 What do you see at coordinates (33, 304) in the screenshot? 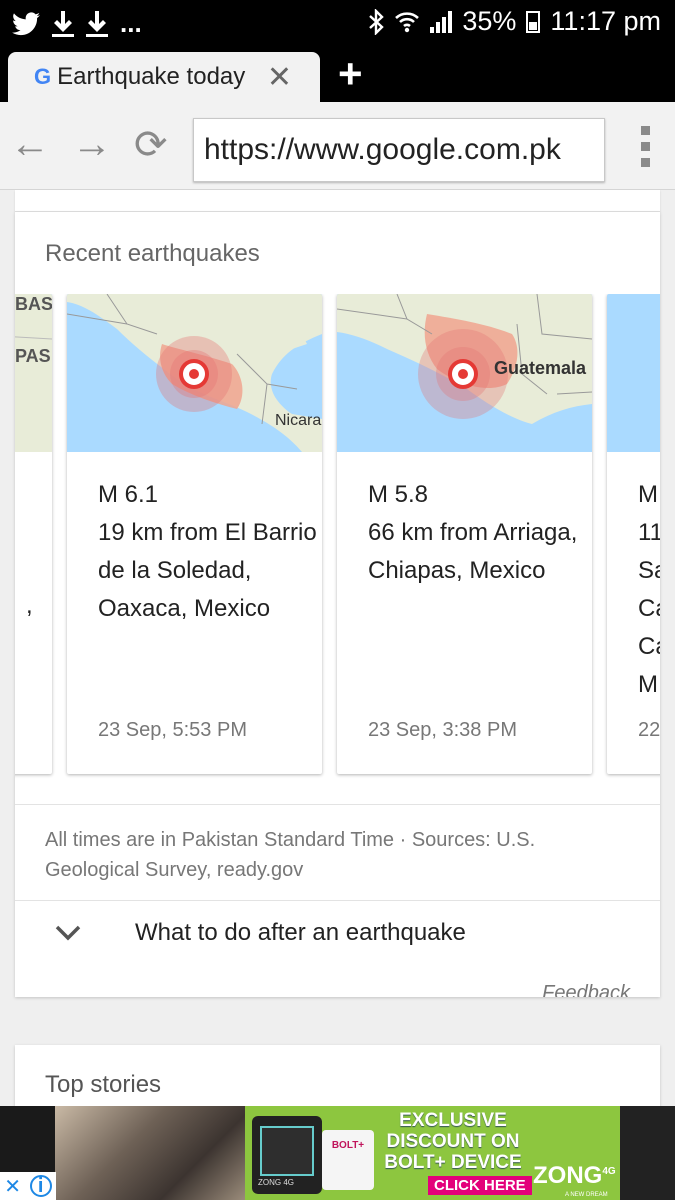
I see `map-label: BASC` at bounding box center [33, 304].